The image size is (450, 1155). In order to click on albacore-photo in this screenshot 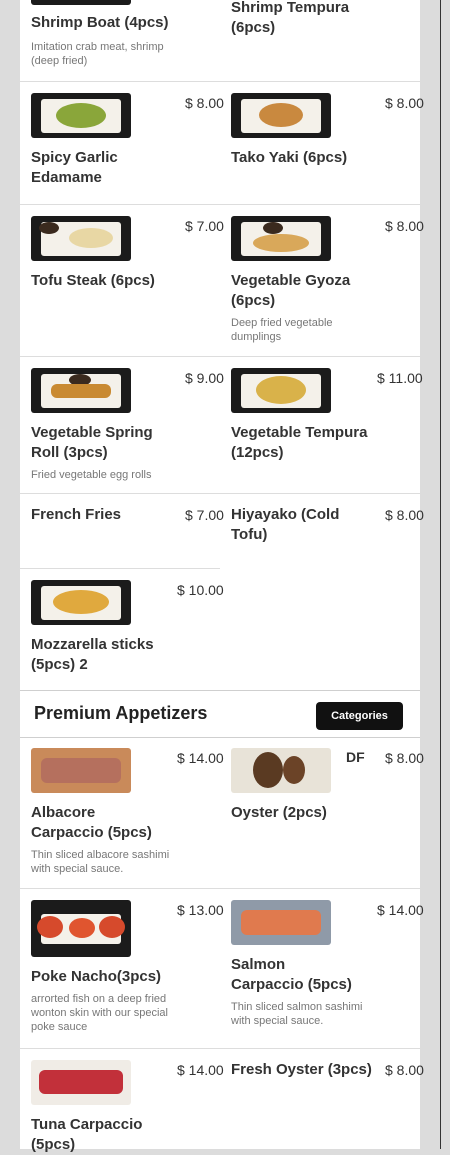, I will do `click(81, 770)`.